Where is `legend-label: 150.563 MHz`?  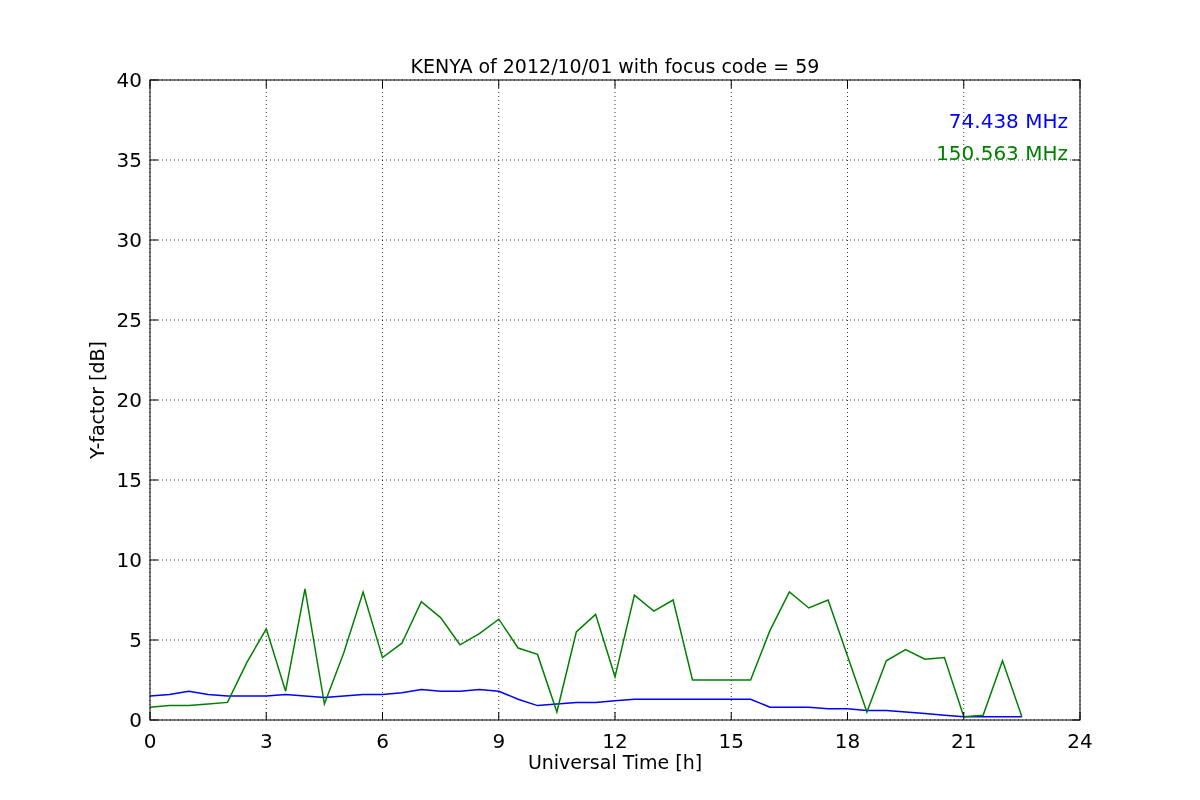
legend-label: 150.563 MHz is located at coordinates (1002, 153).